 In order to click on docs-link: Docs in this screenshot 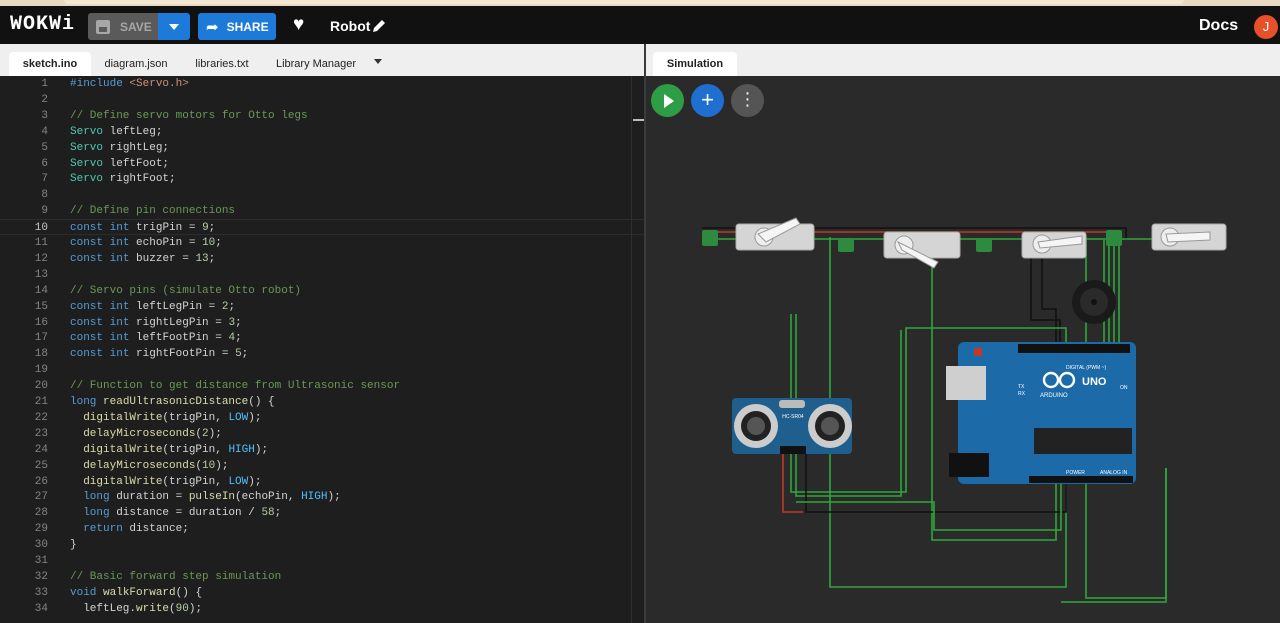, I will do `click(1218, 26)`.